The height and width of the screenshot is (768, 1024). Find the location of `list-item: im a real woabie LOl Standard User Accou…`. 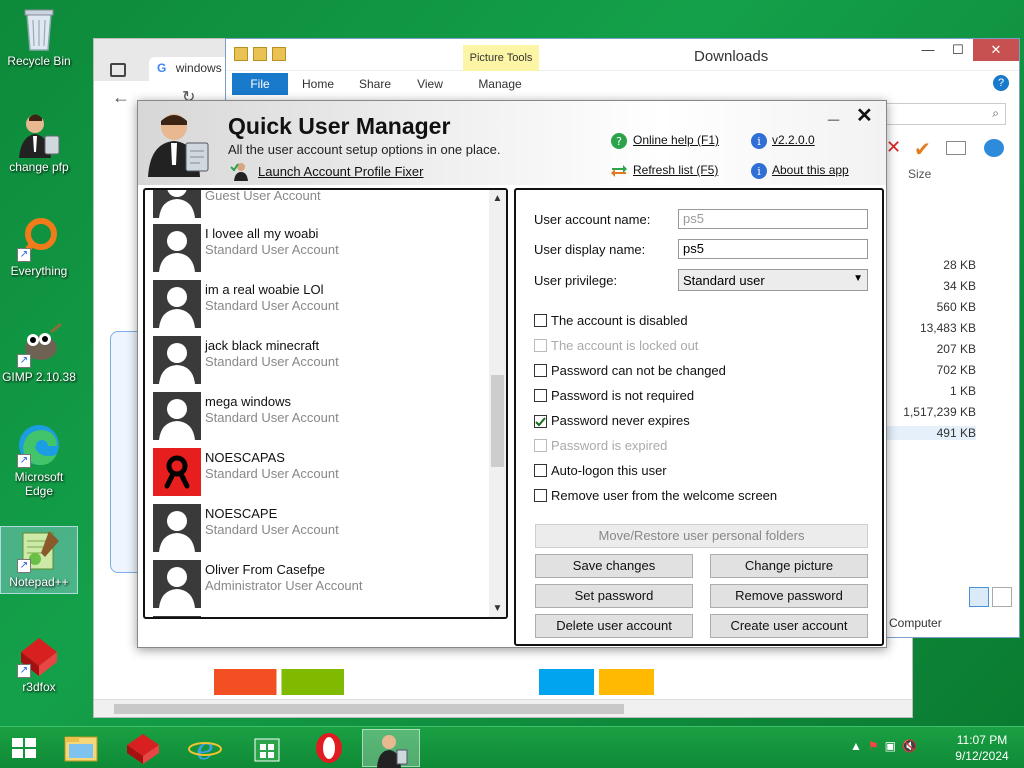

list-item: im a real woabie LOl Standard User Accou… is located at coordinates (318, 304).